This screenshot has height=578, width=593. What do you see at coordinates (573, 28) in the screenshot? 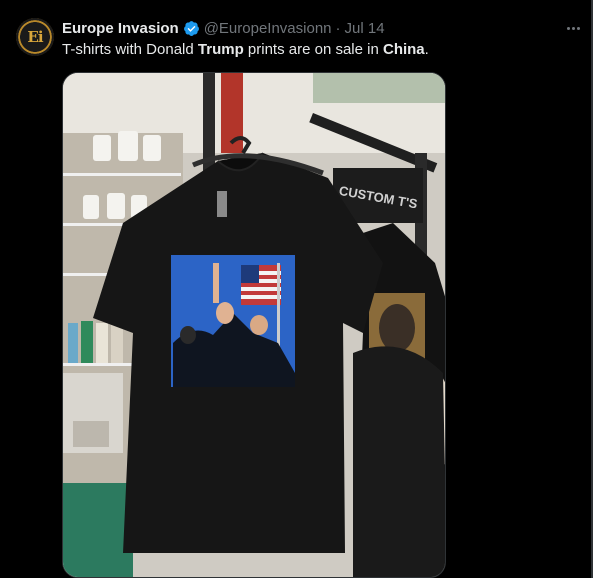
I see `more-options-icon` at bounding box center [573, 28].